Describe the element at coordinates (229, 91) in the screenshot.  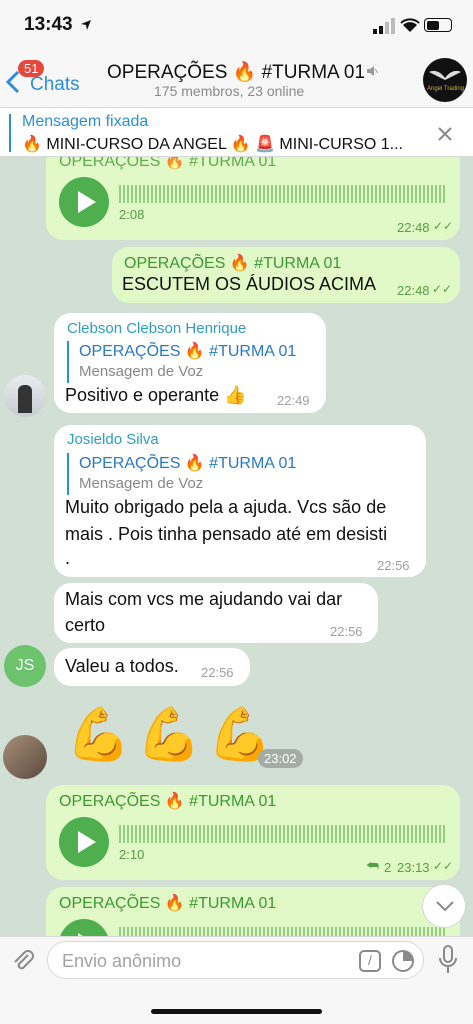
I see `chat-subtitle: 175 membros, 23 online` at that location.